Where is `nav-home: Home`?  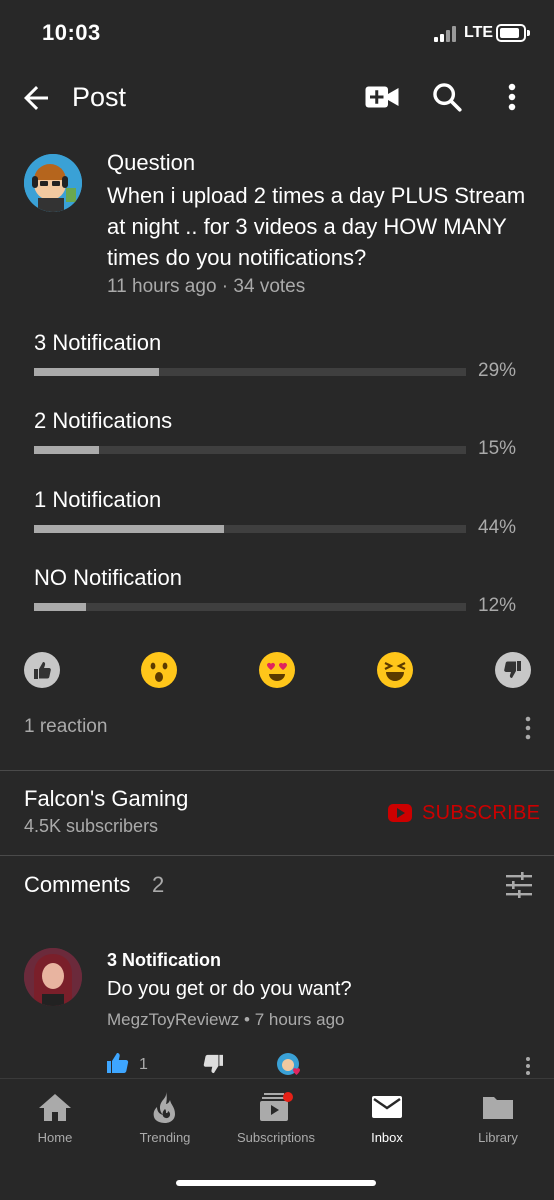
nav-home: Home is located at coordinates (55, 1121).